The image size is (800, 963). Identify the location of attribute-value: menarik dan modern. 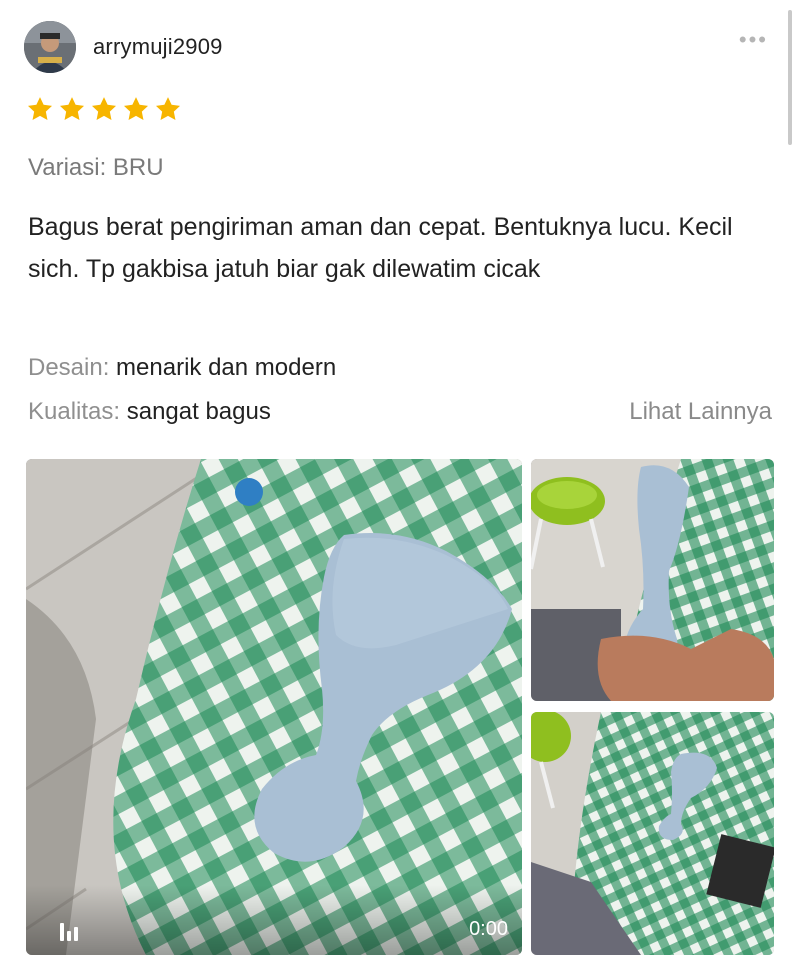
(226, 367).